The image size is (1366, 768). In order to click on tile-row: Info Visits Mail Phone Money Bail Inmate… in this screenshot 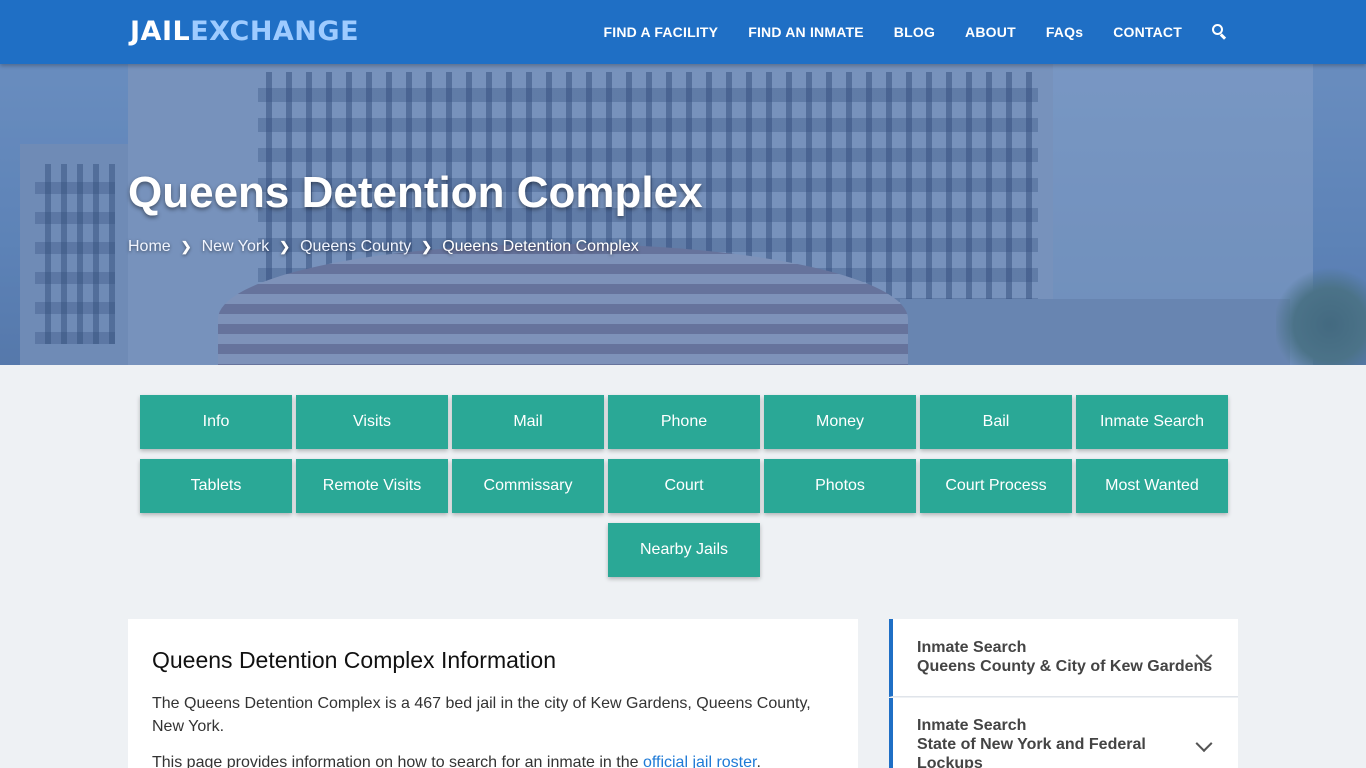, I will do `click(684, 422)`.